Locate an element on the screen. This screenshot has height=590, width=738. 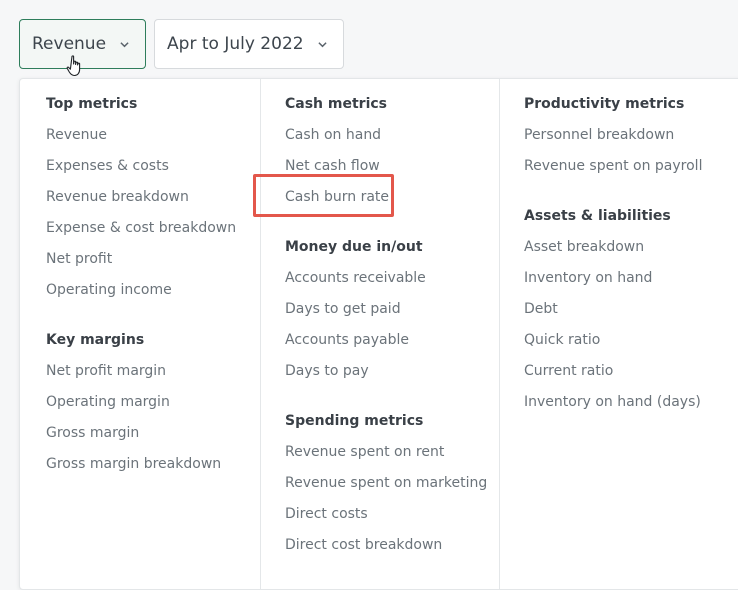
period-dropdown: Apr to July 2022 is located at coordinates (249, 44).